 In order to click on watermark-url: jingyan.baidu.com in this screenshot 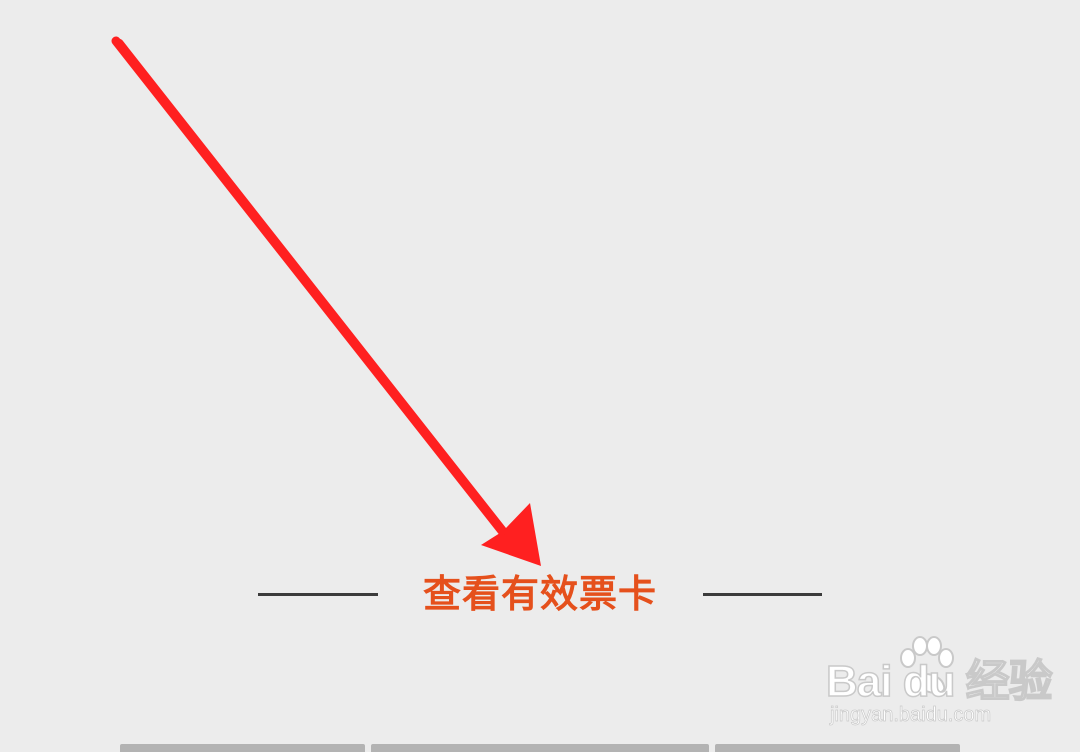, I will do `click(911, 715)`.